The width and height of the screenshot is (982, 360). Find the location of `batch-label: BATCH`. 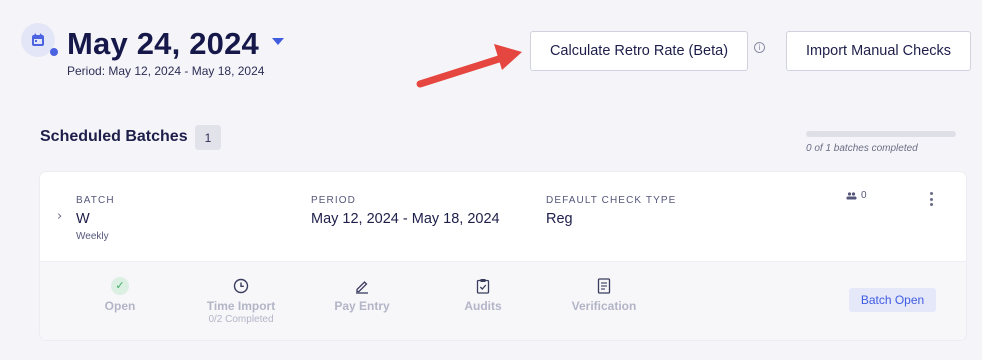

batch-label: BATCH is located at coordinates (95, 200).